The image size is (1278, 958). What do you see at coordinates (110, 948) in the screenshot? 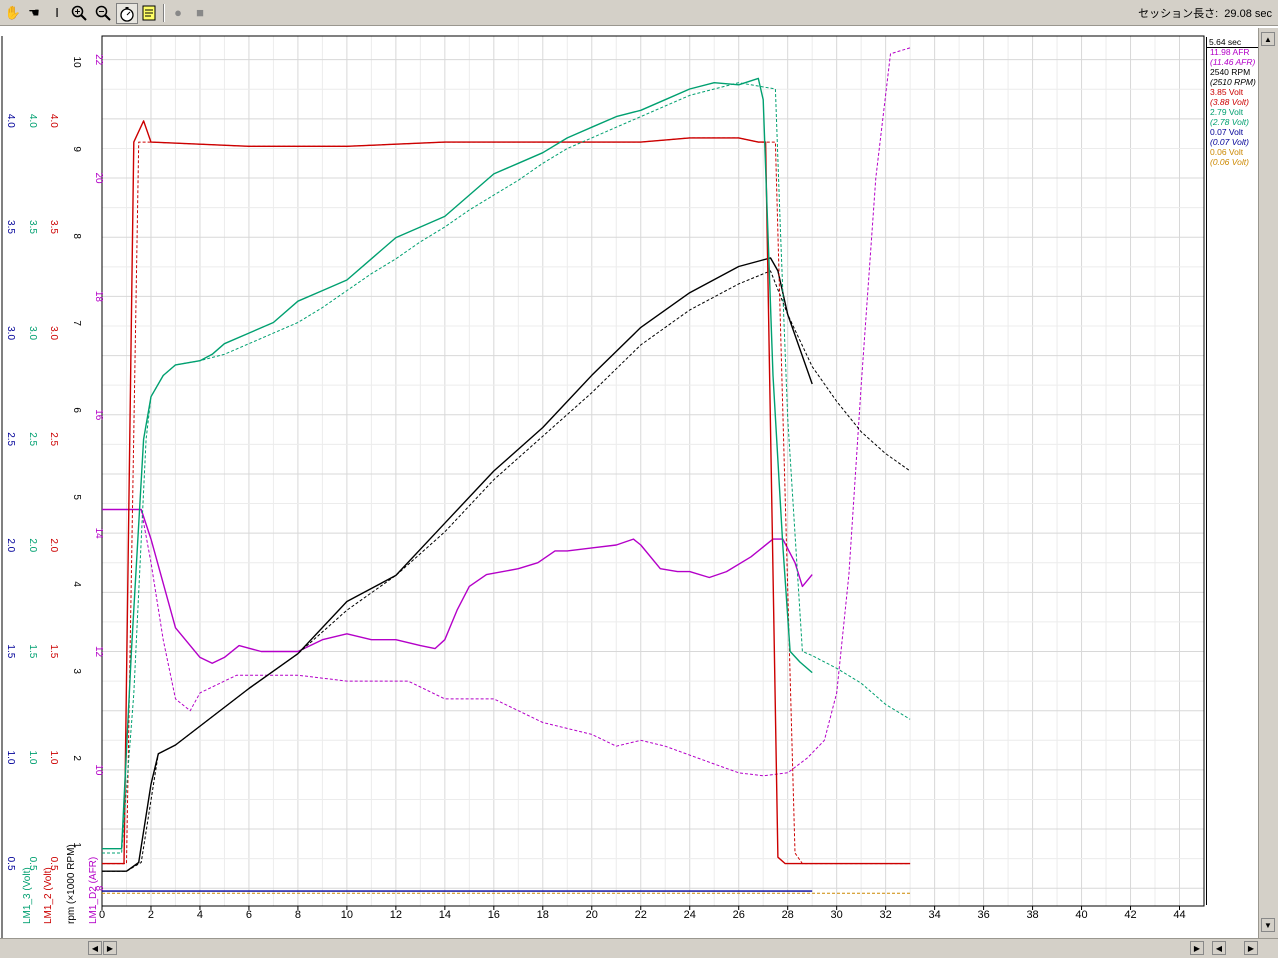
I see `scroll-right-icon: ▶` at bounding box center [110, 948].